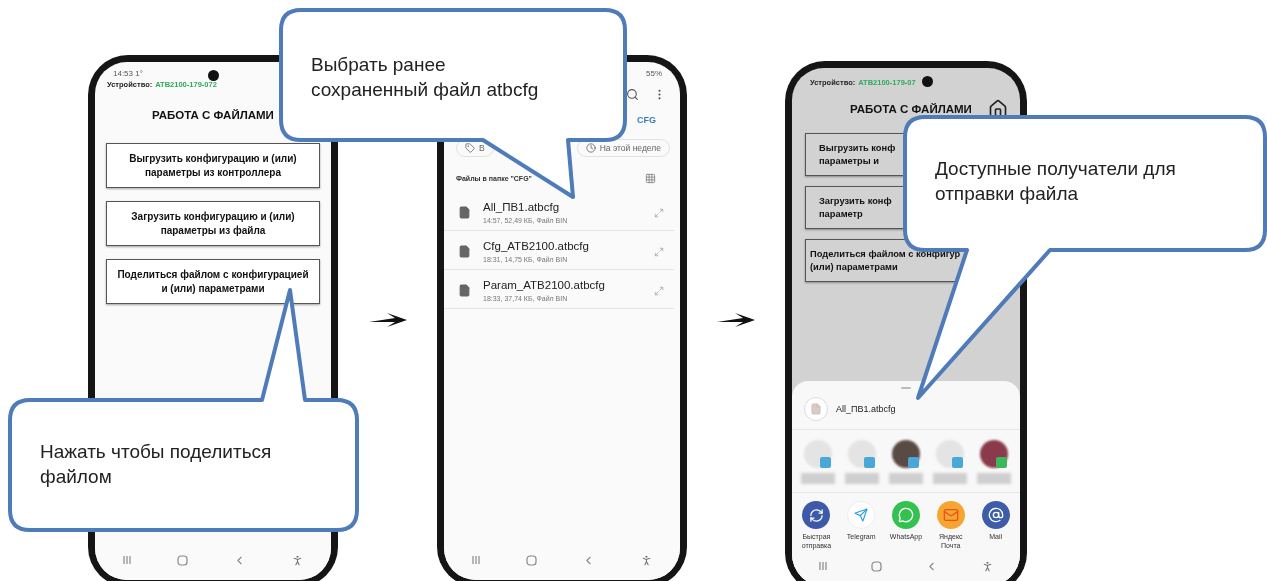 The image size is (1267, 581). What do you see at coordinates (654, 73) in the screenshot?
I see `battery-level: 55%` at bounding box center [654, 73].